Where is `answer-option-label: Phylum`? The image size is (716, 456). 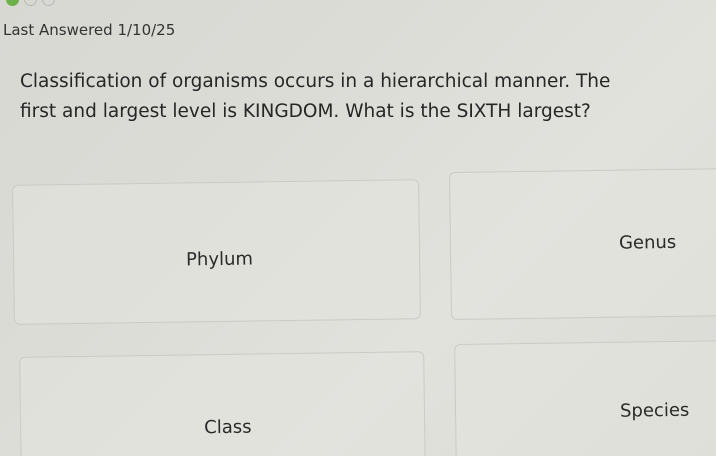 answer-option-label: Phylum is located at coordinates (219, 259).